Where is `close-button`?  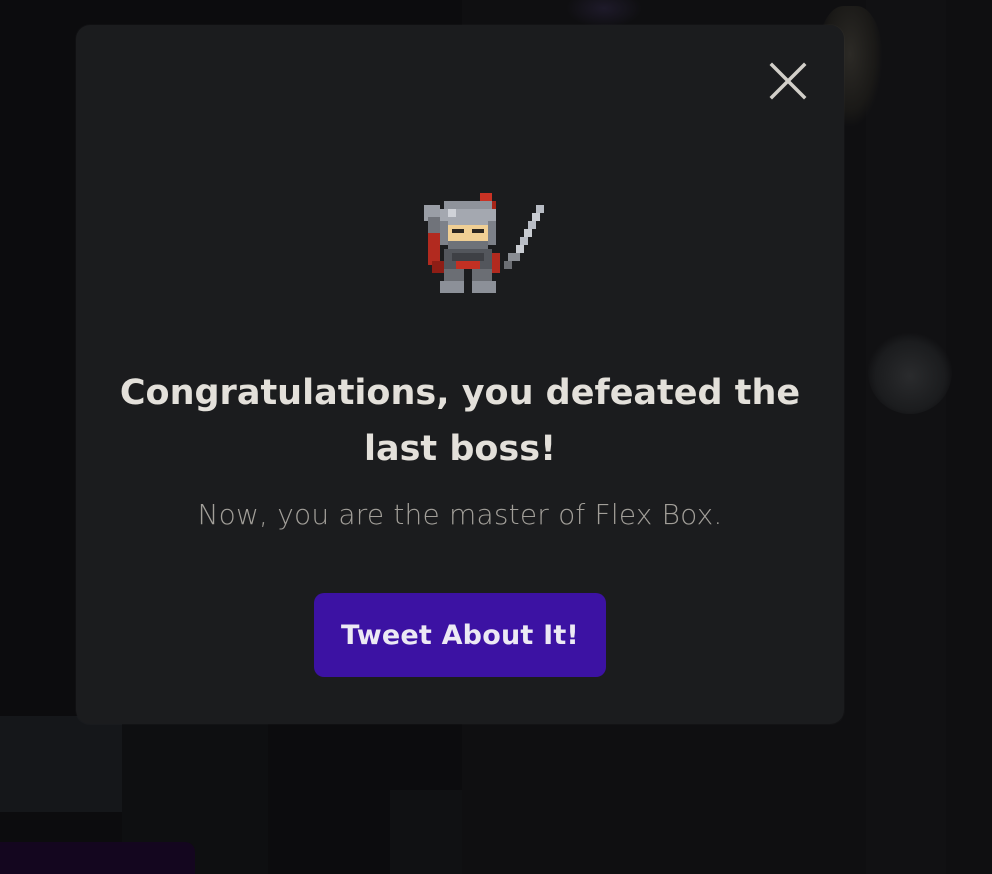 close-button is located at coordinates (788, 81).